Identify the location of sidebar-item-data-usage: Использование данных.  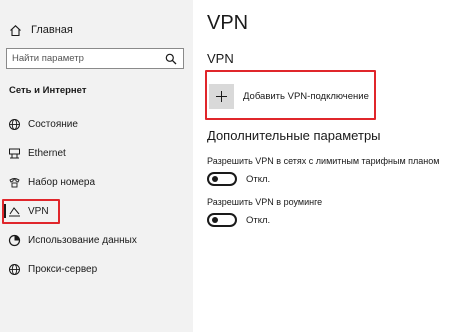
(96, 240).